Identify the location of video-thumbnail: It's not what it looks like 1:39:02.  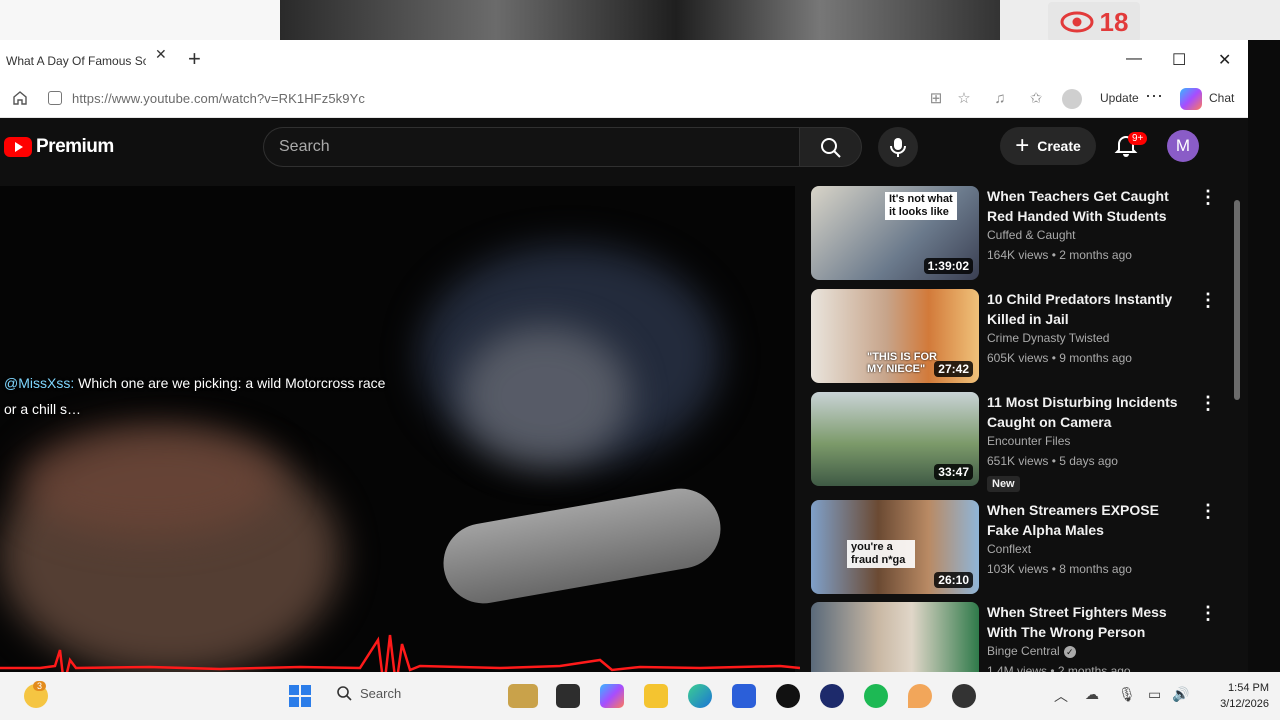
(895, 233).